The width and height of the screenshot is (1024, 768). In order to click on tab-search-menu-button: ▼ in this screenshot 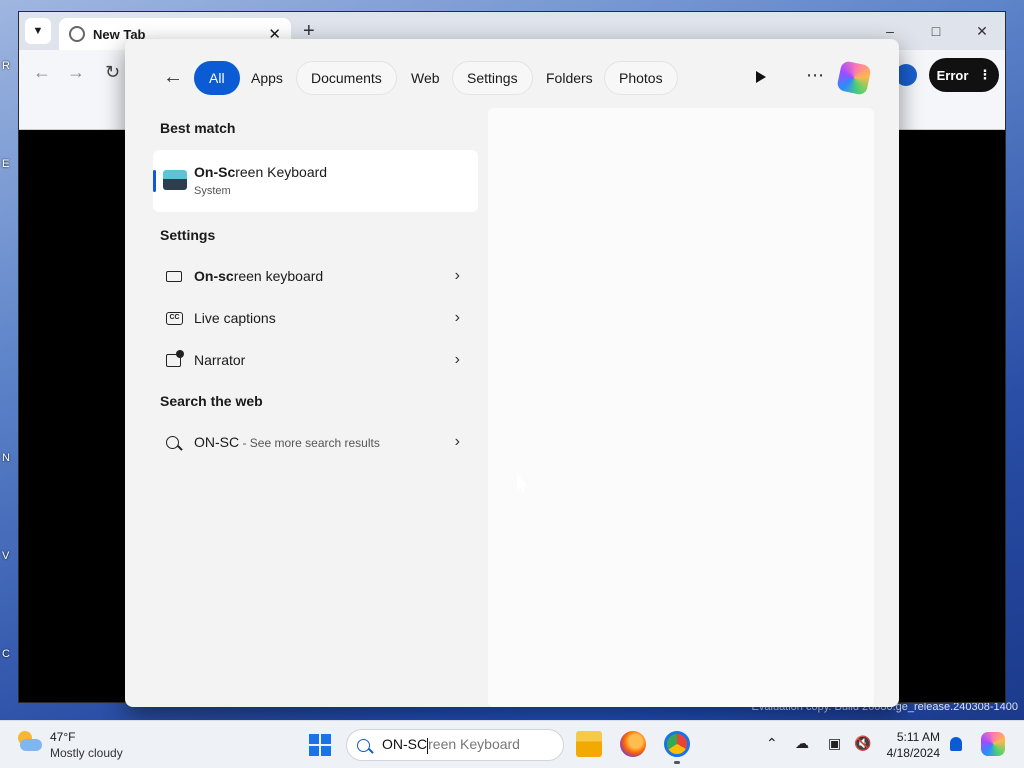, I will do `click(38, 31)`.